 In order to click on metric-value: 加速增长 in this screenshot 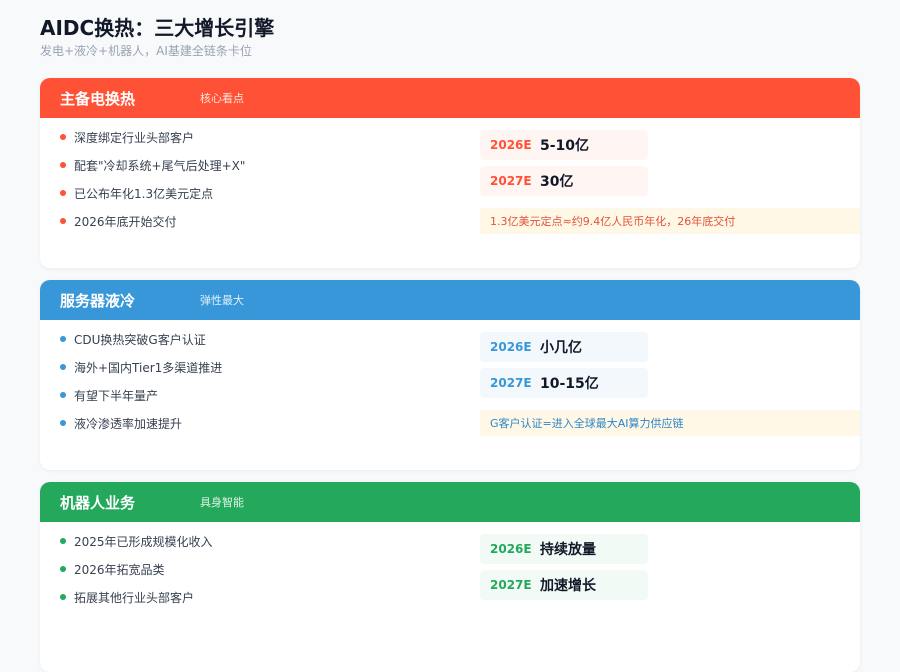, I will do `click(568, 586)`.